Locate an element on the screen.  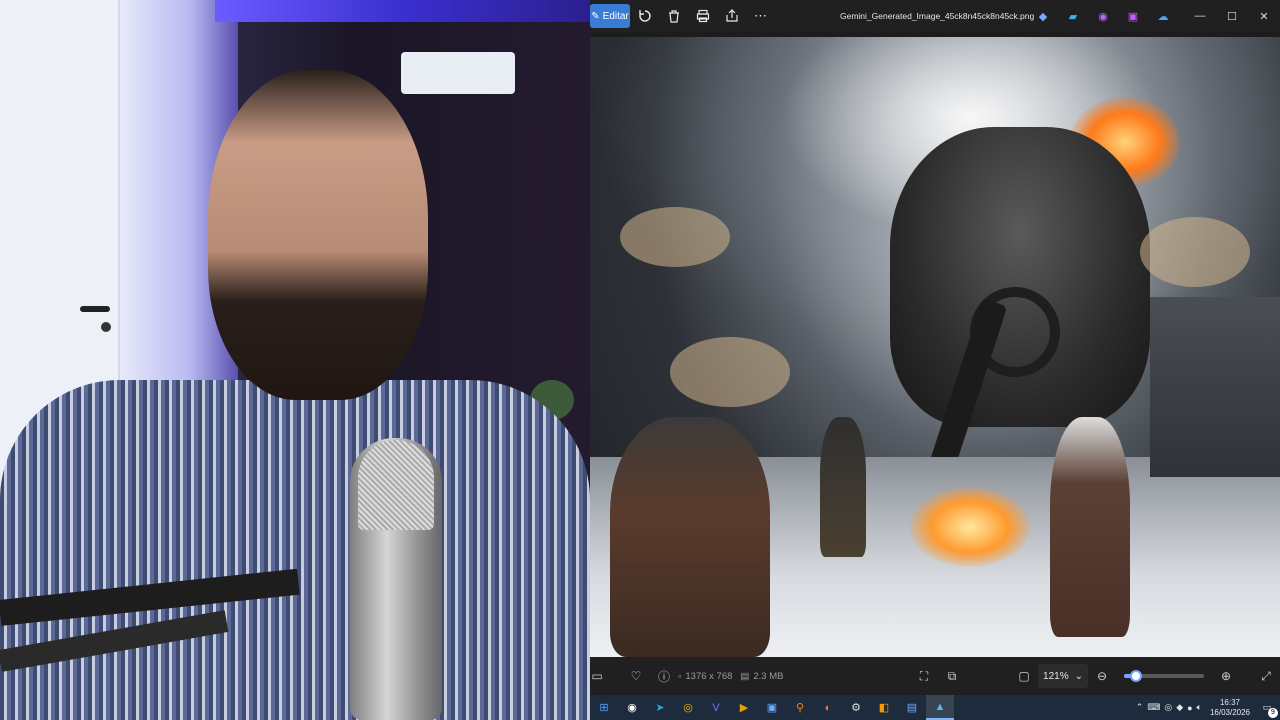
notification-icon: ▭ 9 is located at coordinates (1268, 710).